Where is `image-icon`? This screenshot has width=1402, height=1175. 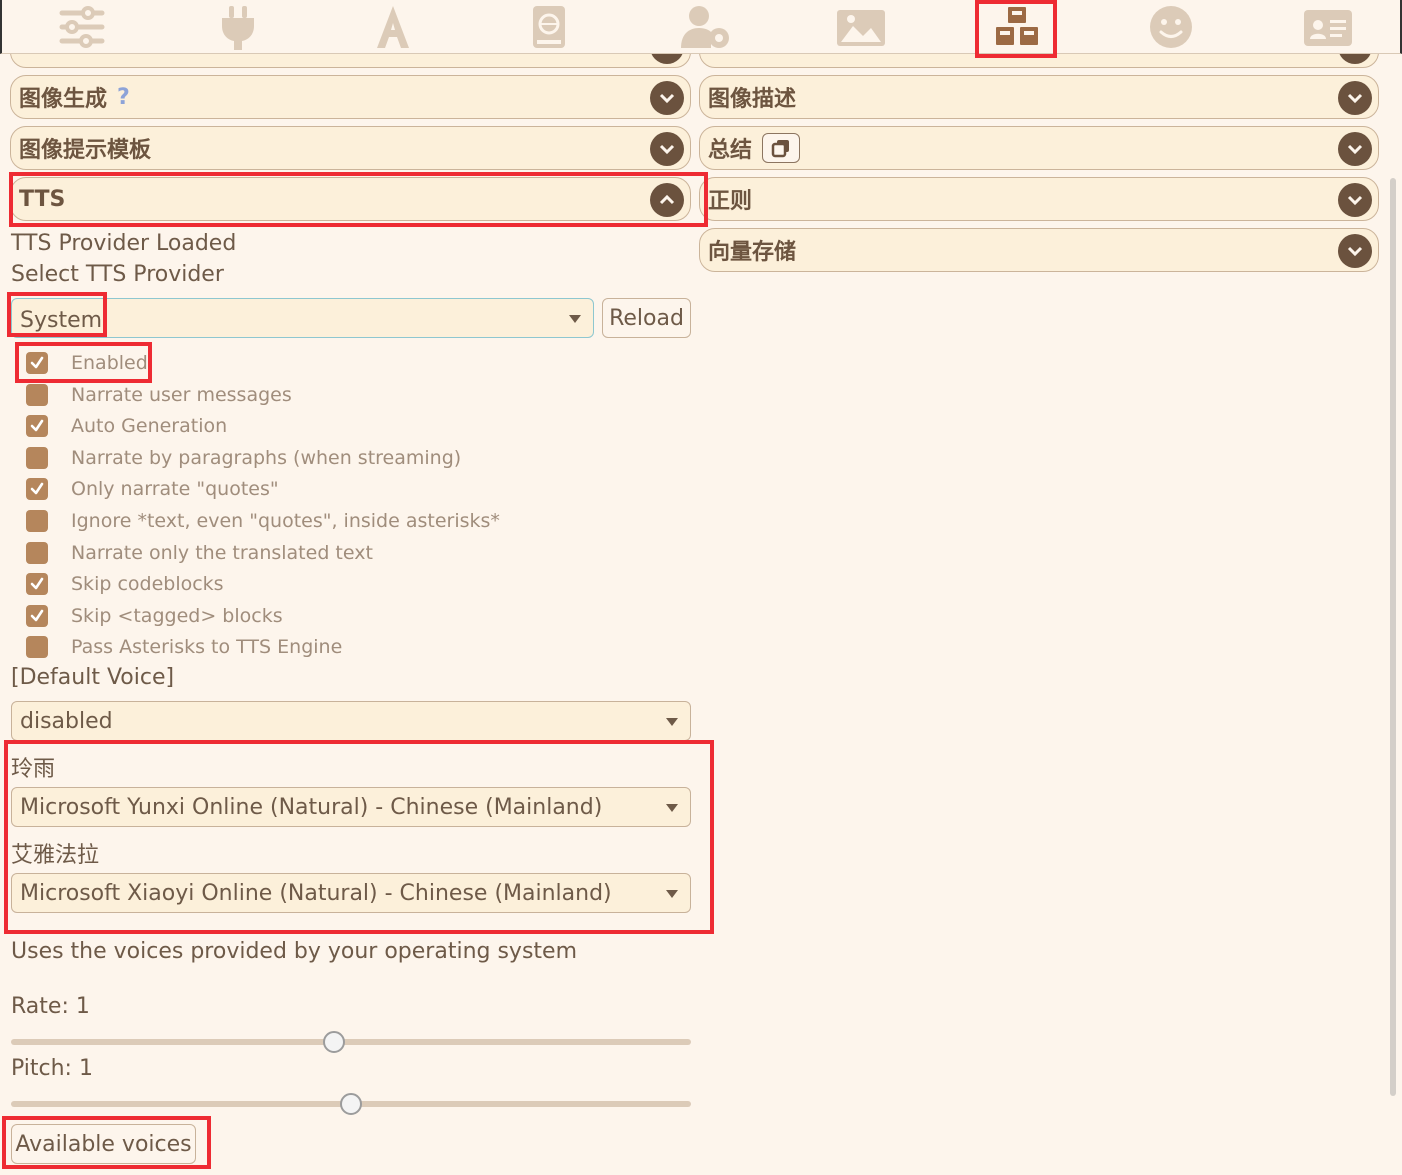
image-icon is located at coordinates (861, 27).